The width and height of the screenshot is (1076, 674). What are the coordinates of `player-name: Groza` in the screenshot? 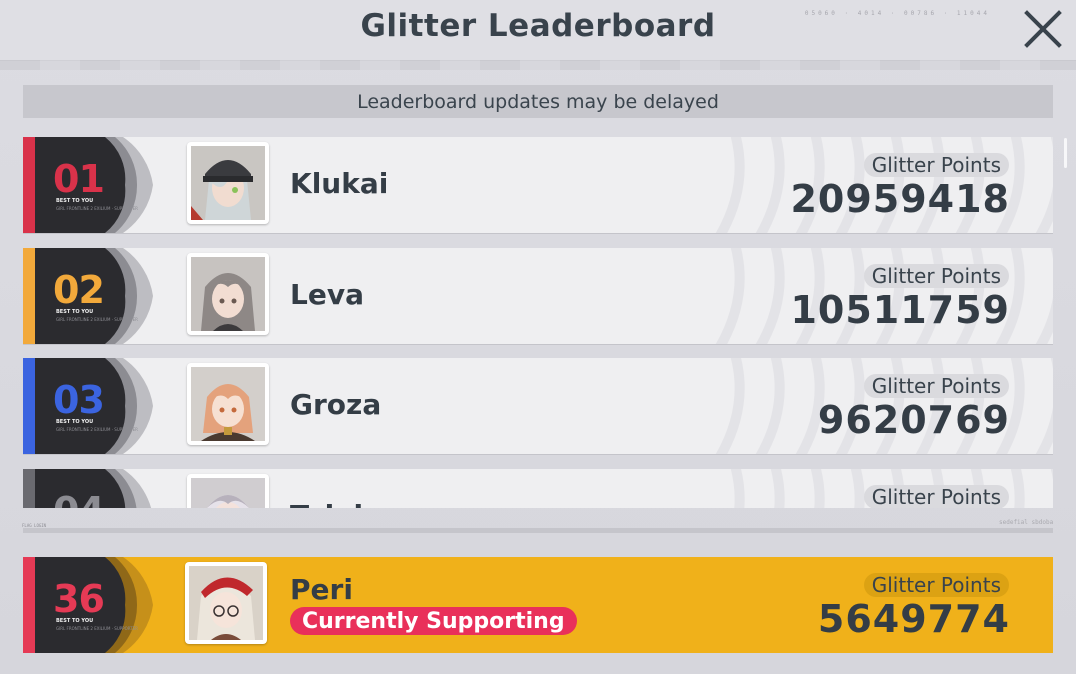 It's located at (336, 404).